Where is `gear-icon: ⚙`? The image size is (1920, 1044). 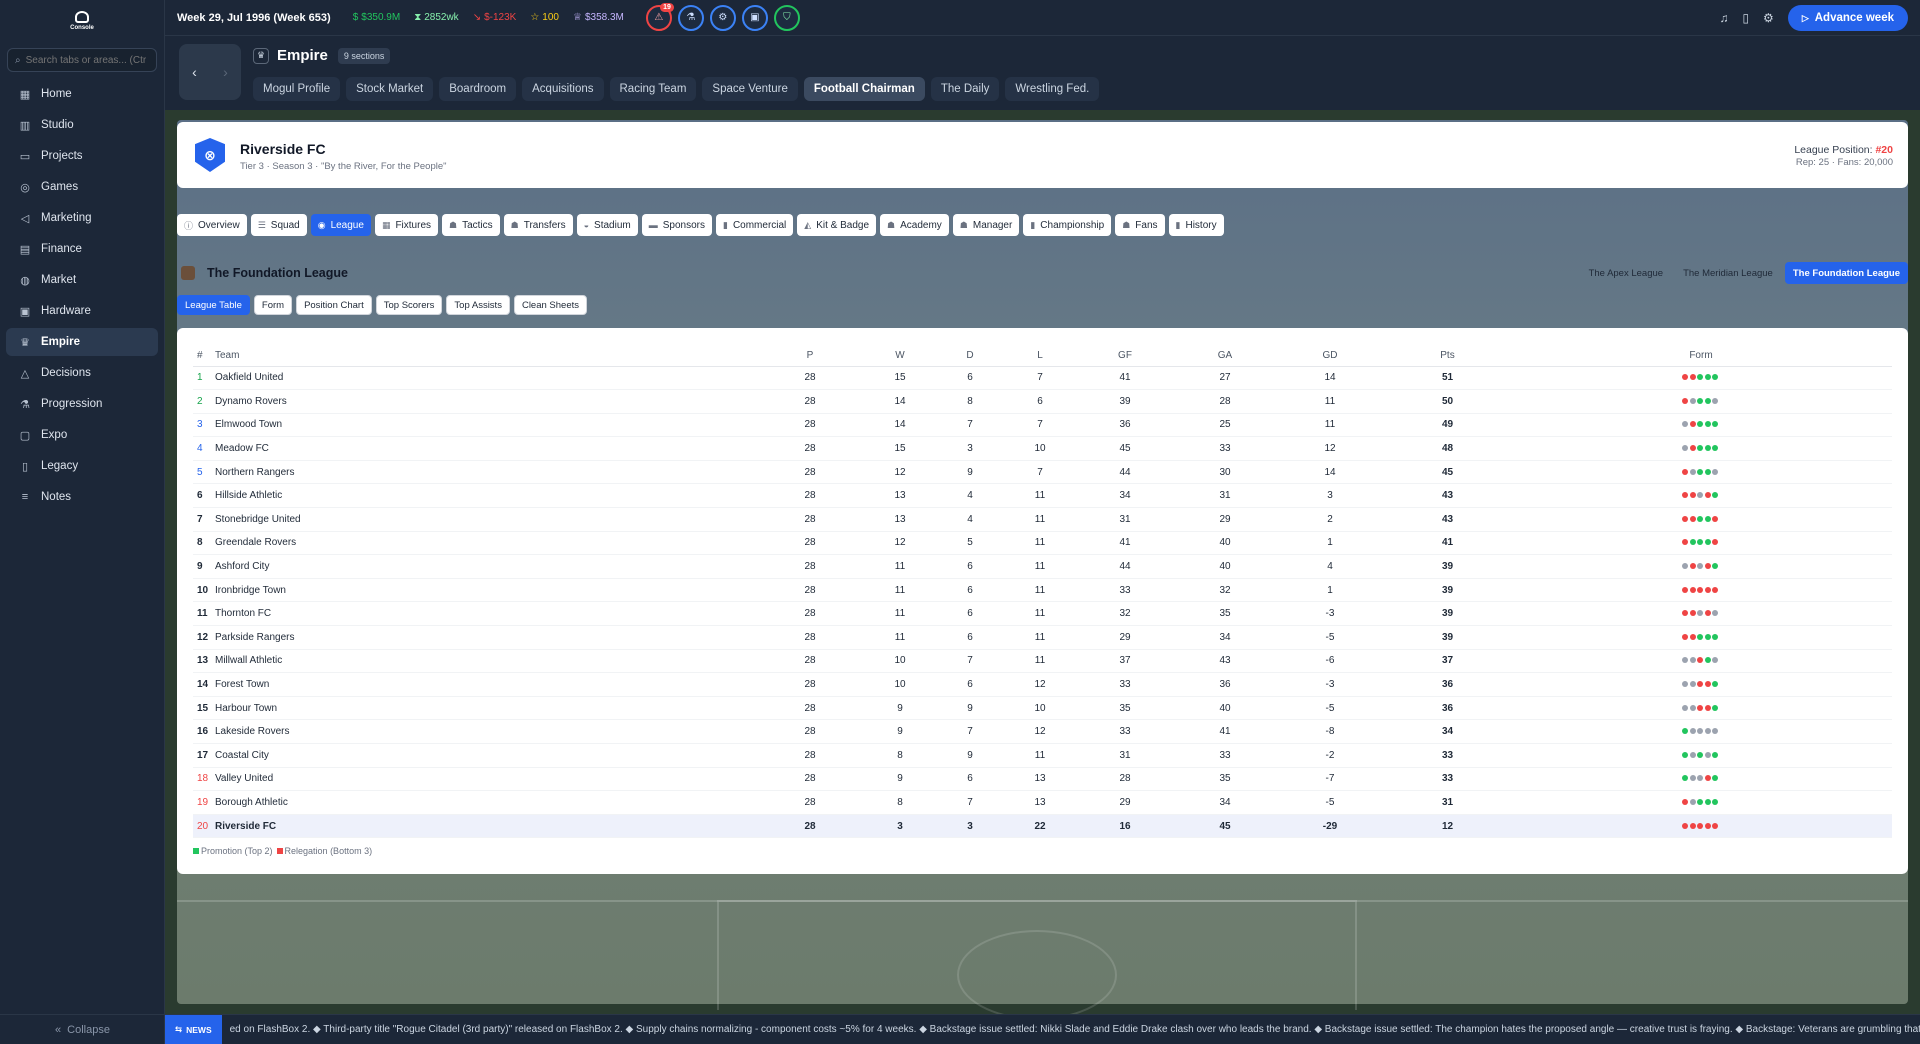 gear-icon: ⚙ is located at coordinates (1768, 18).